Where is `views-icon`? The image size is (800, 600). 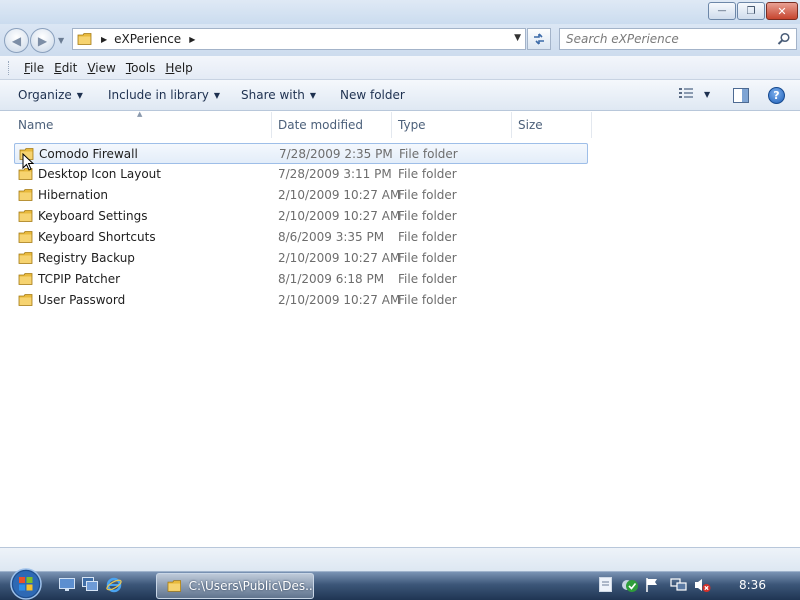 views-icon is located at coordinates (686, 93).